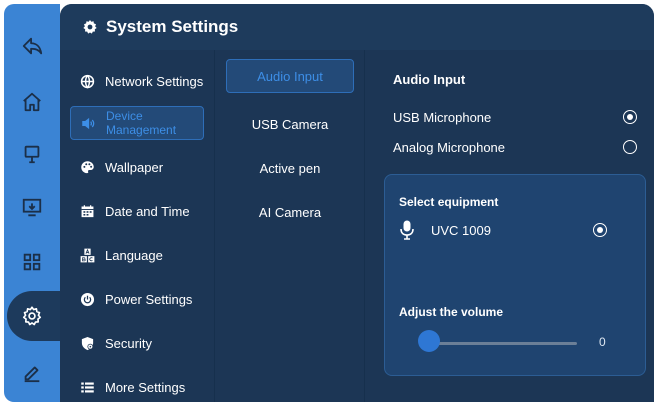  What do you see at coordinates (87, 387) in the screenshot?
I see `list-icon` at bounding box center [87, 387].